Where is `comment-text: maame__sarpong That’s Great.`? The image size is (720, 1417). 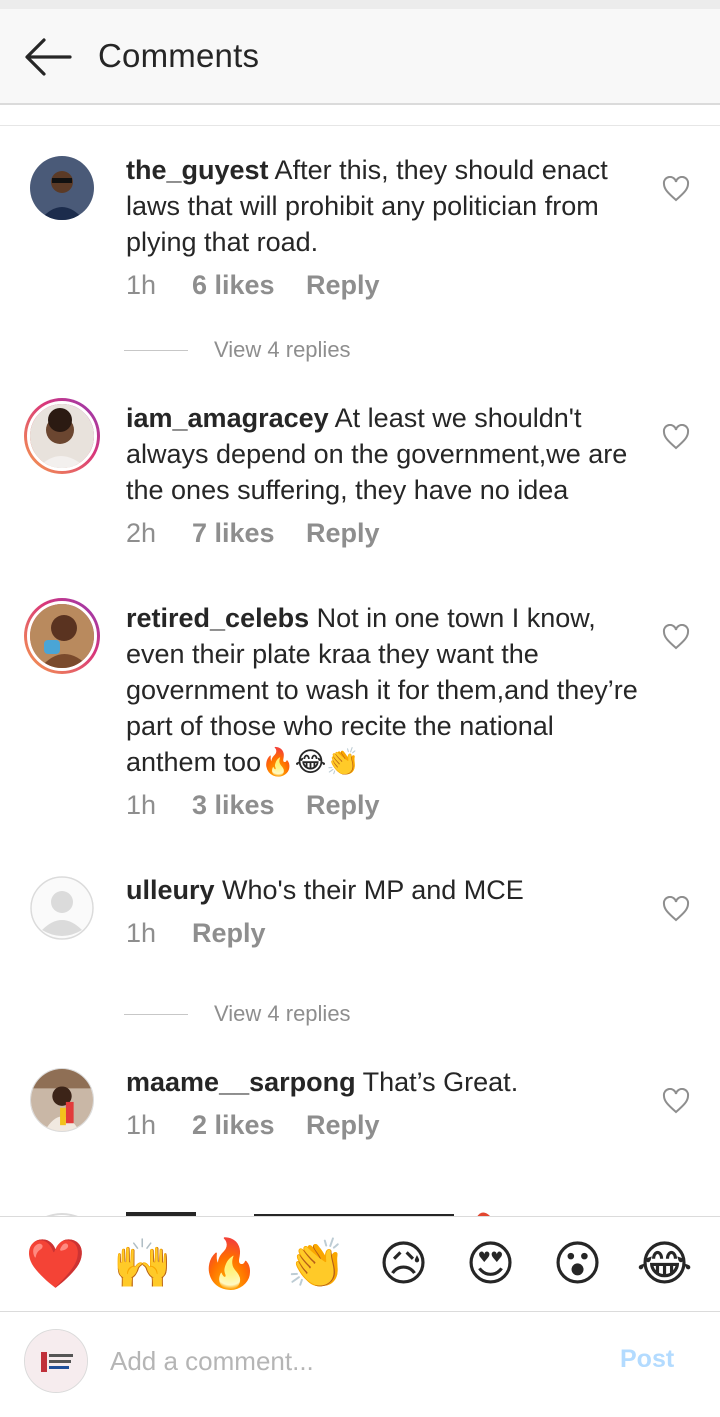
comment-text: maame__sarpong That’s Great. is located at coordinates (386, 1082).